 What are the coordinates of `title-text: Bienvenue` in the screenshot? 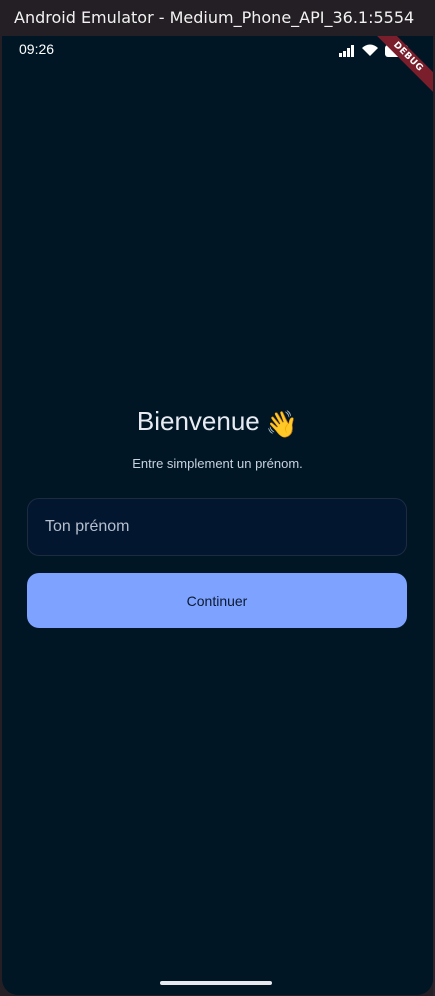 It's located at (198, 421).